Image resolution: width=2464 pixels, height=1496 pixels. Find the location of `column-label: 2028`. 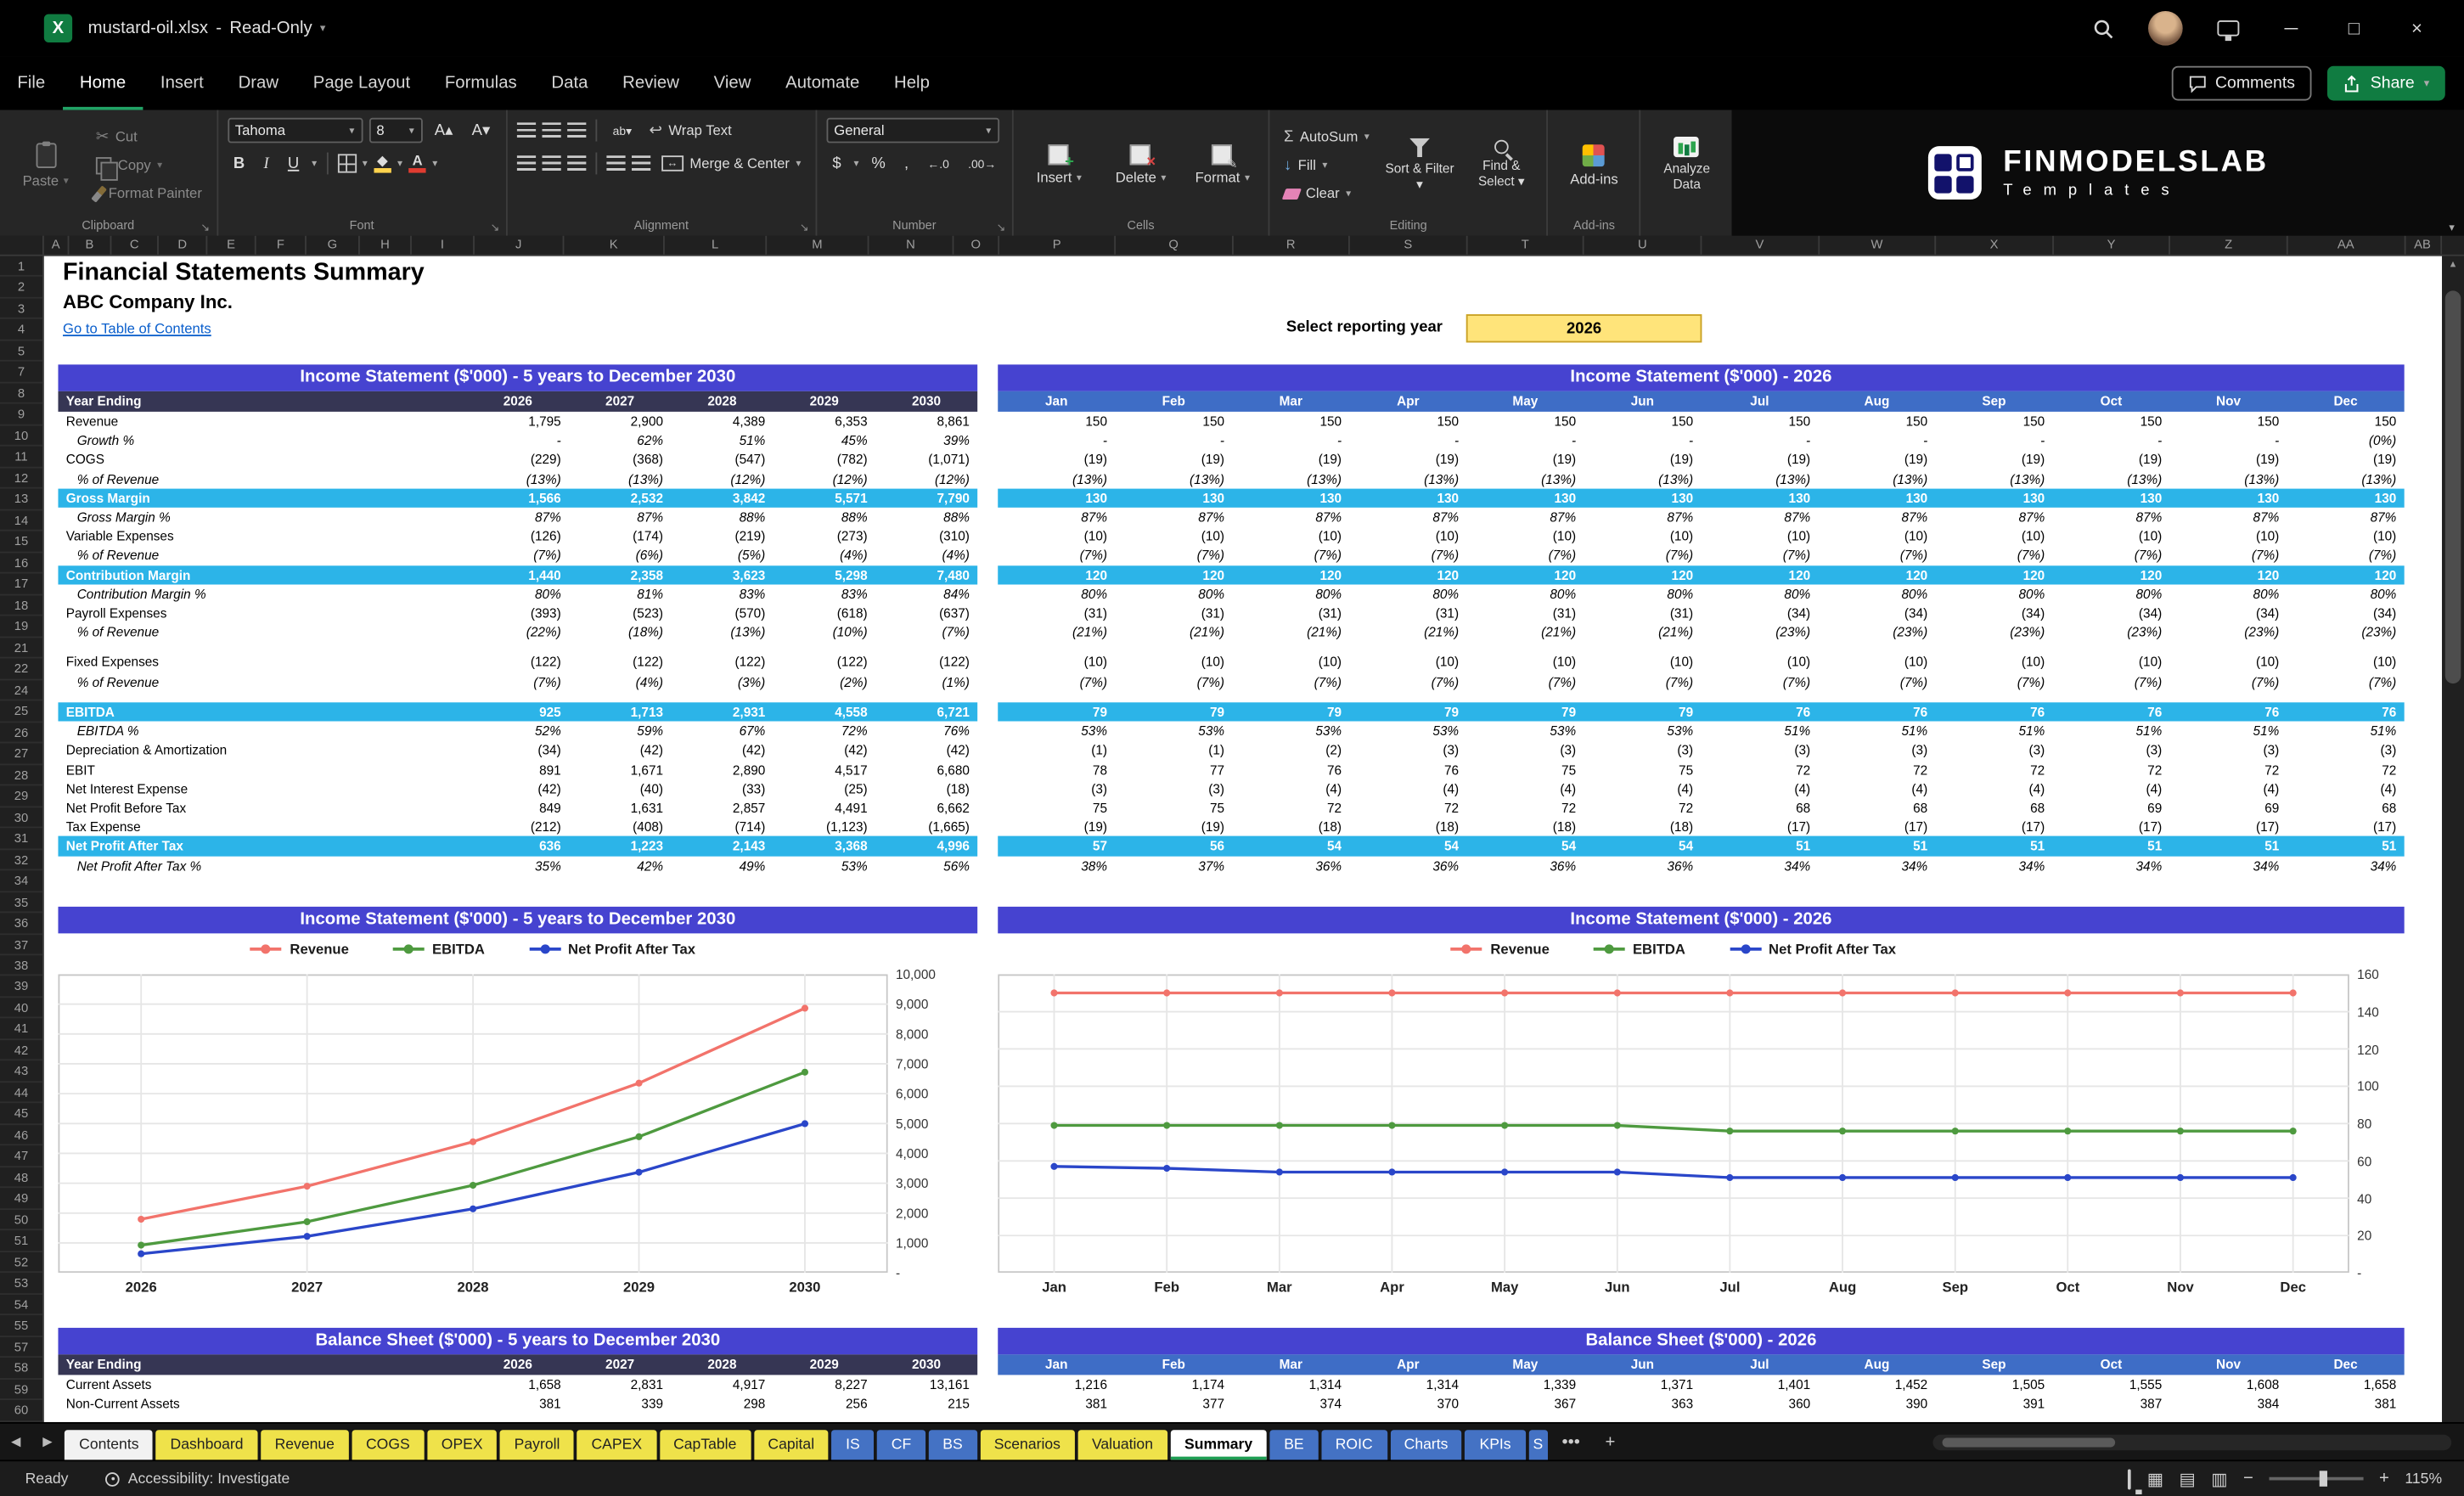

column-label: 2028 is located at coordinates (722, 401).